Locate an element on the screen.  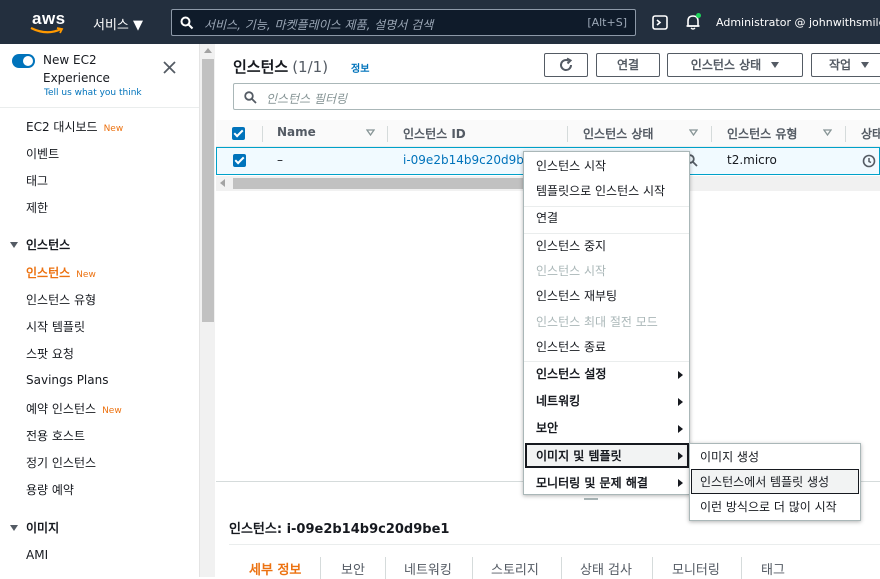
connect-button: 연결 is located at coordinates (628, 65).